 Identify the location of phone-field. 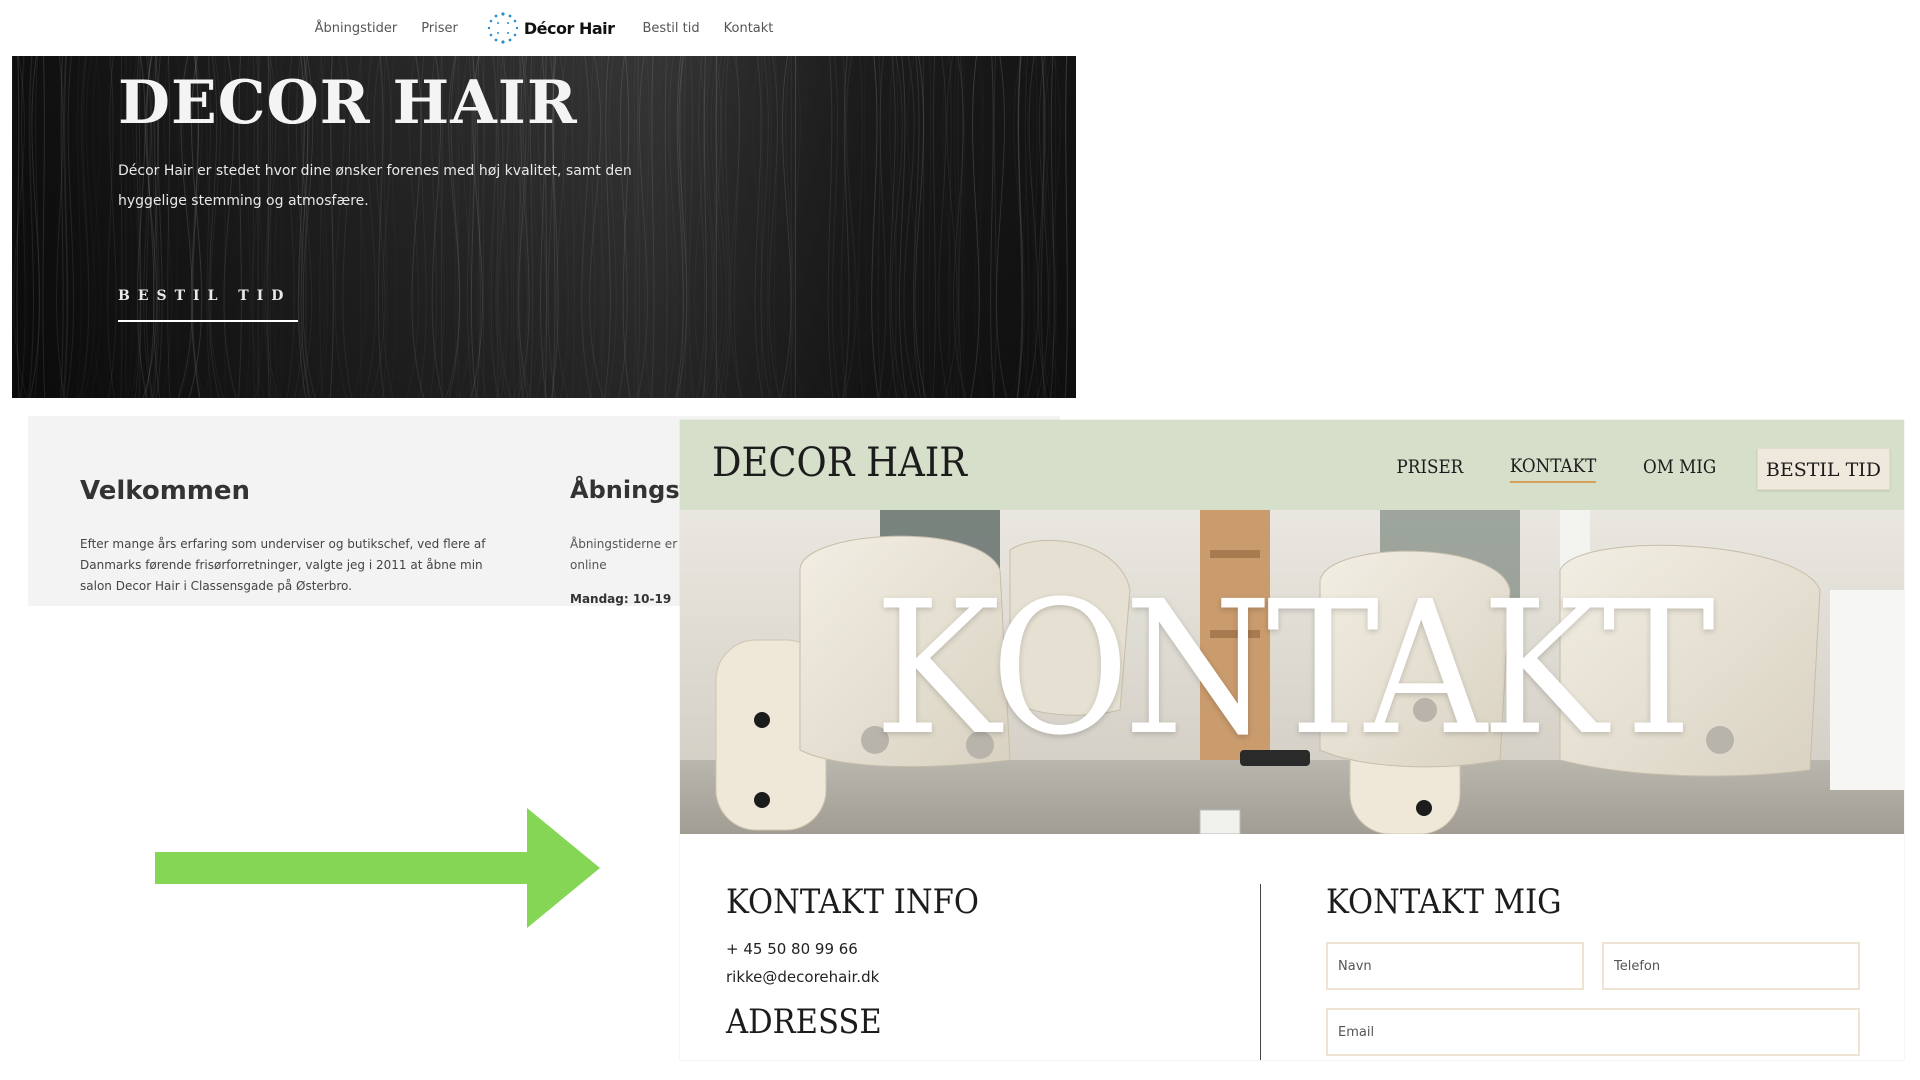
(1731, 966).